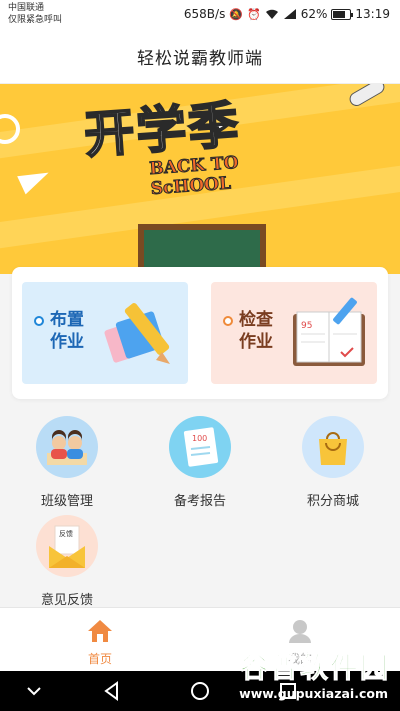  What do you see at coordinates (342, 14) in the screenshot?
I see `battery-icon` at bounding box center [342, 14].